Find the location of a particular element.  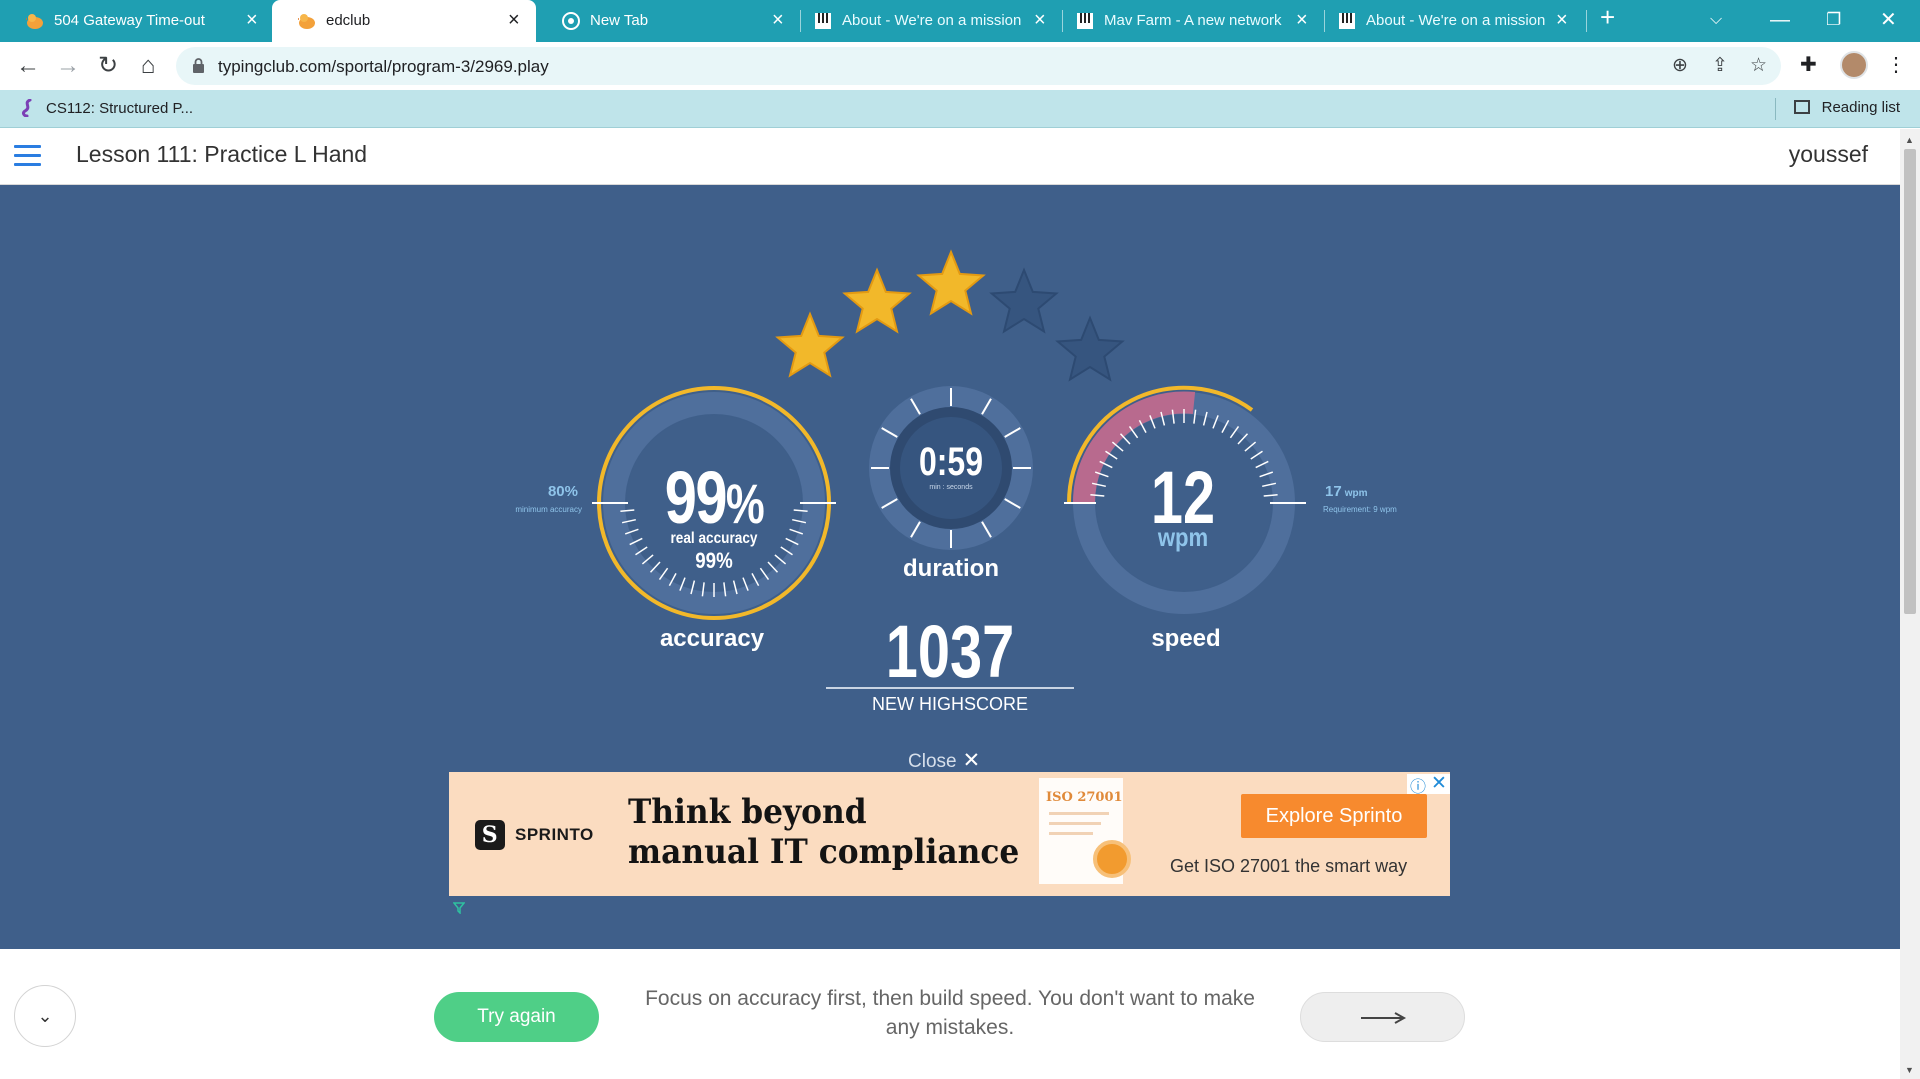

tab-title: New Tab is located at coordinates (619, 20).